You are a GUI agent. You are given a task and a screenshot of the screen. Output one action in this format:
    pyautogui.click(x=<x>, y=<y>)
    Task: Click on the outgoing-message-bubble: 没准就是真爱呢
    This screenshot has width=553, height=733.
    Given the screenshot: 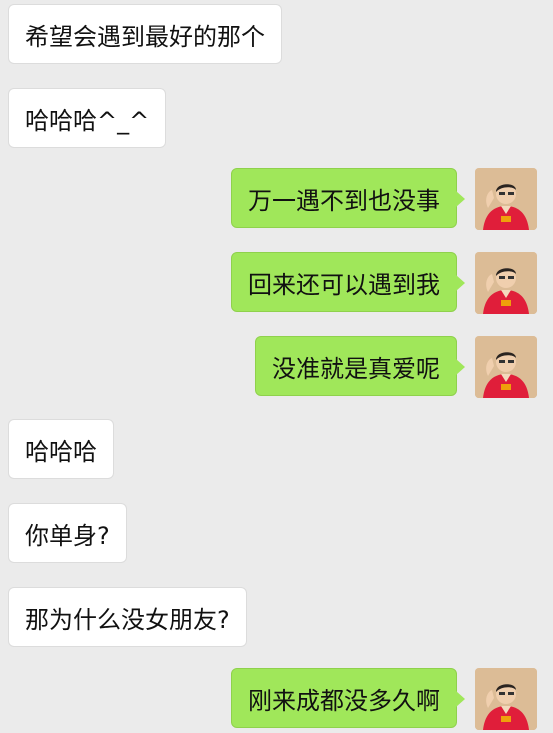 What is the action you would take?
    pyautogui.click(x=360, y=366)
    